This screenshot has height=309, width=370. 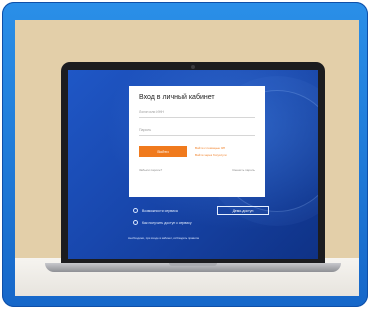 I want to click on extra-row-access: Как получить доступ к сервису, so click(x=208, y=222).